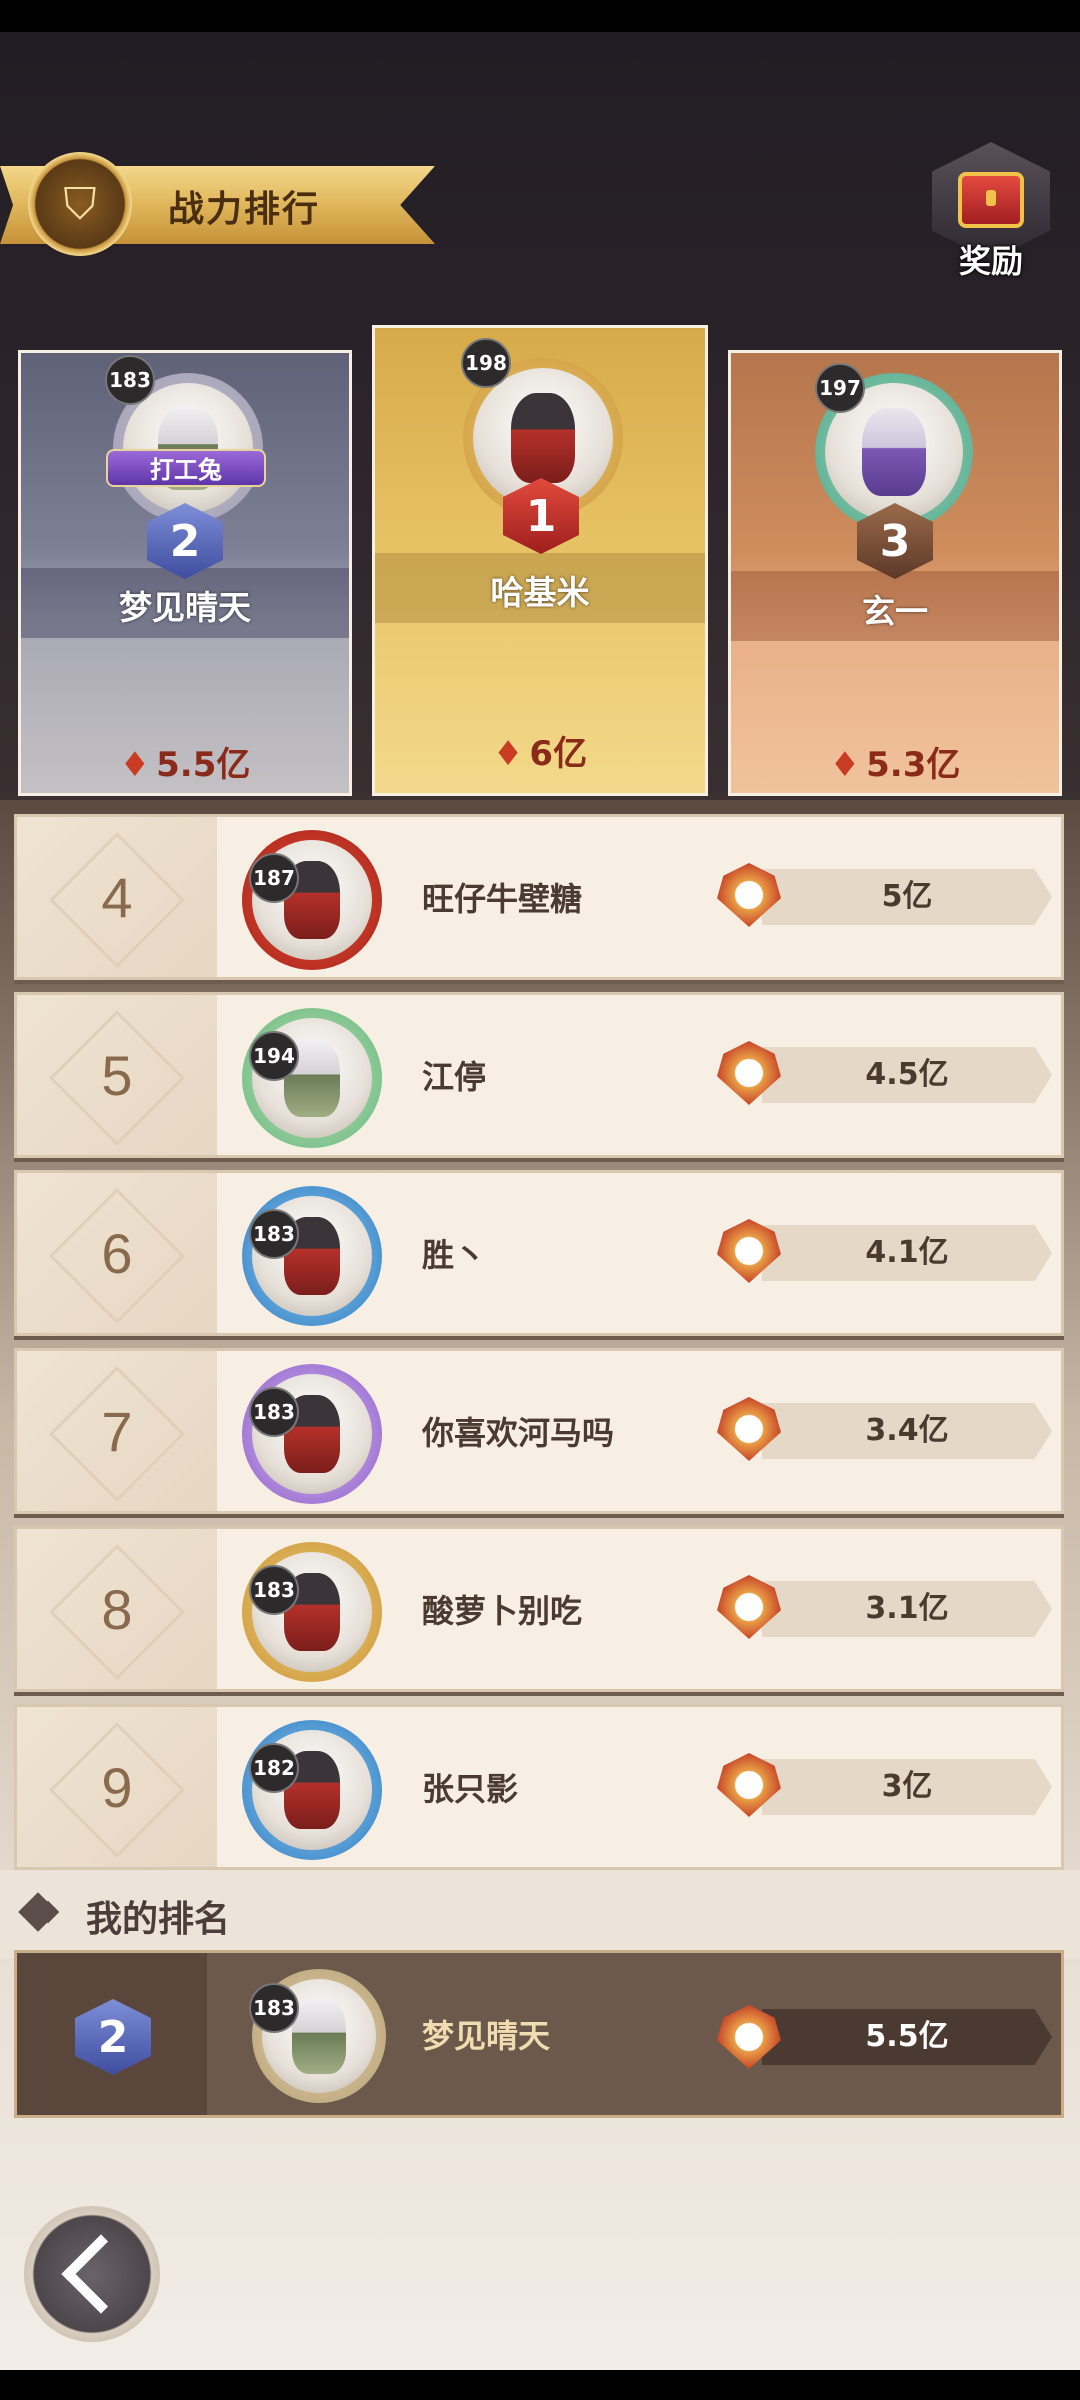 The width and height of the screenshot is (1080, 2400). I want to click on podium-card-rank-3: 197 3 玄一 ♦ 5.3亿, so click(895, 573).